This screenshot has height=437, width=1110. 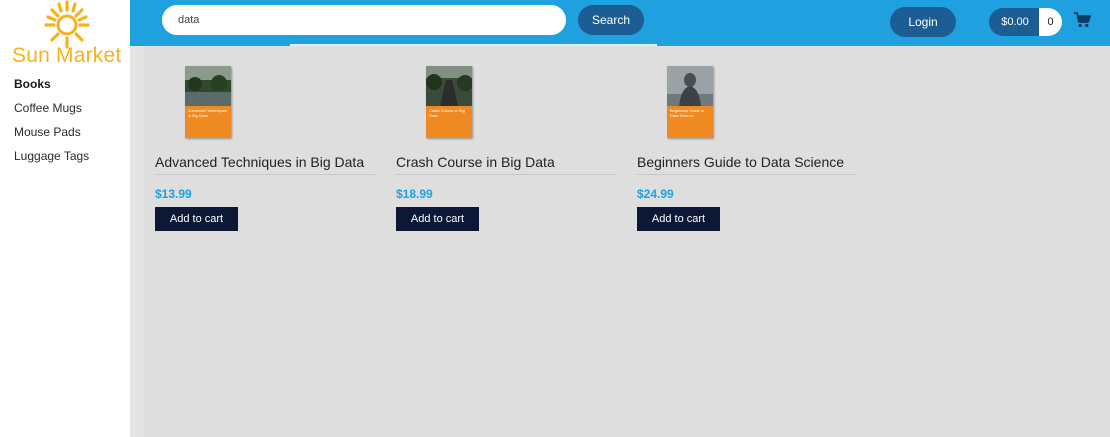 I want to click on product-title: Crash Course in Big Data, so click(x=475, y=162).